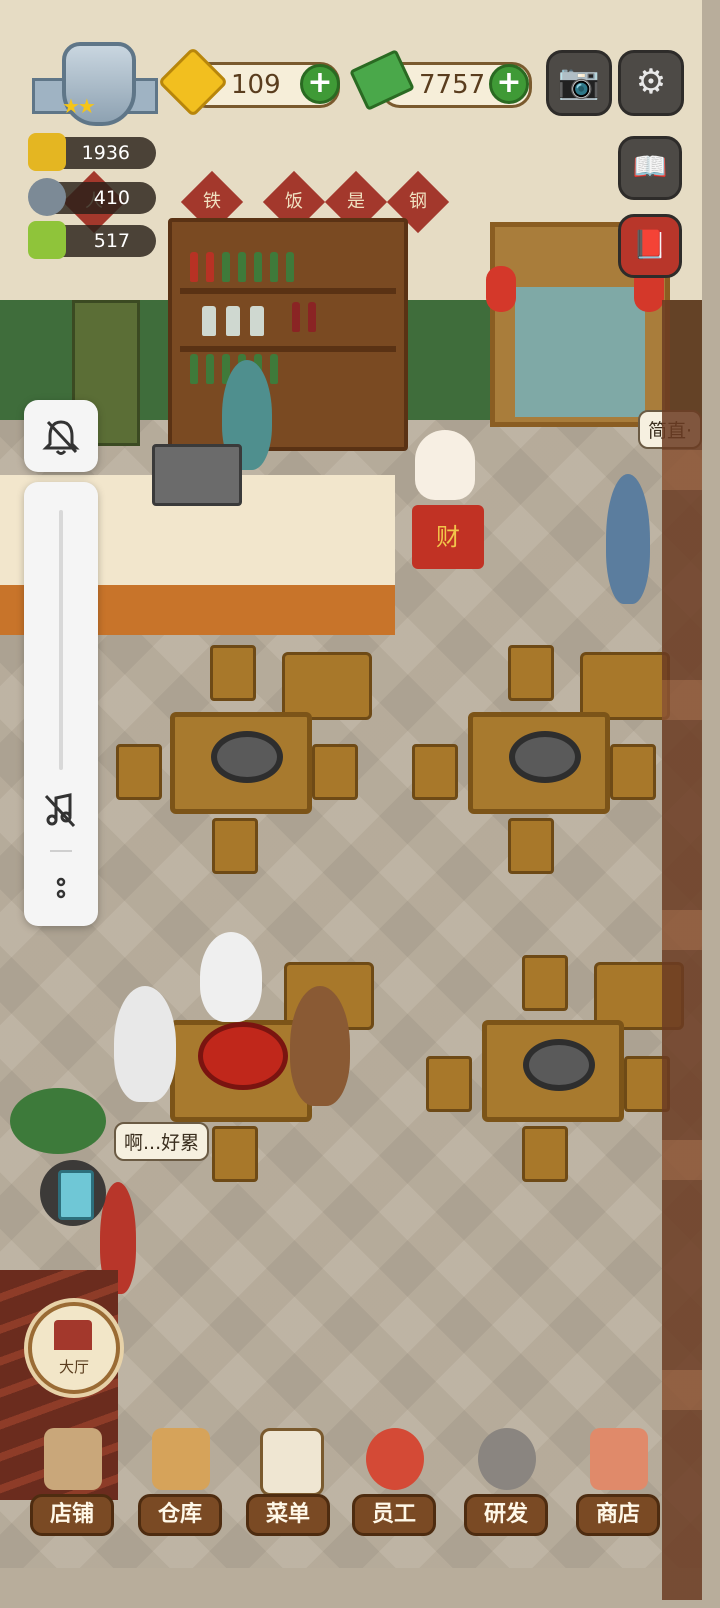  What do you see at coordinates (448, 537) in the screenshot?
I see `fortune-box: 财` at bounding box center [448, 537].